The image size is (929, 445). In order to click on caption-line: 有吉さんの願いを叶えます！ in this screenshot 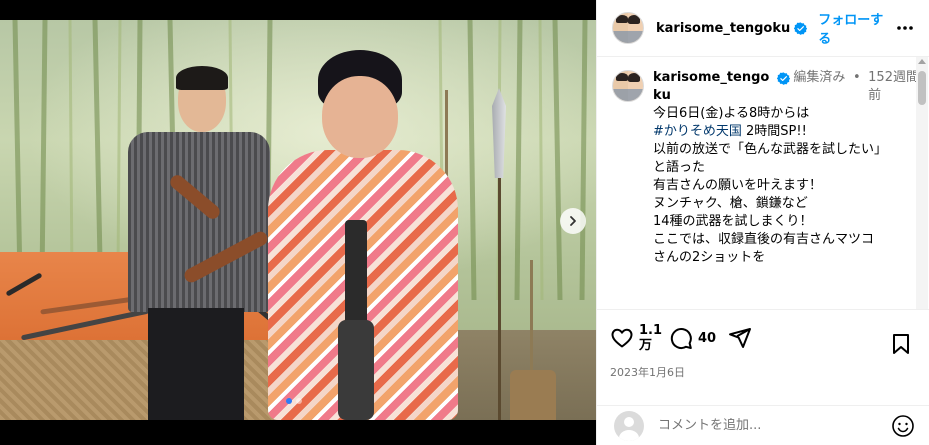, I will do `click(738, 185)`.